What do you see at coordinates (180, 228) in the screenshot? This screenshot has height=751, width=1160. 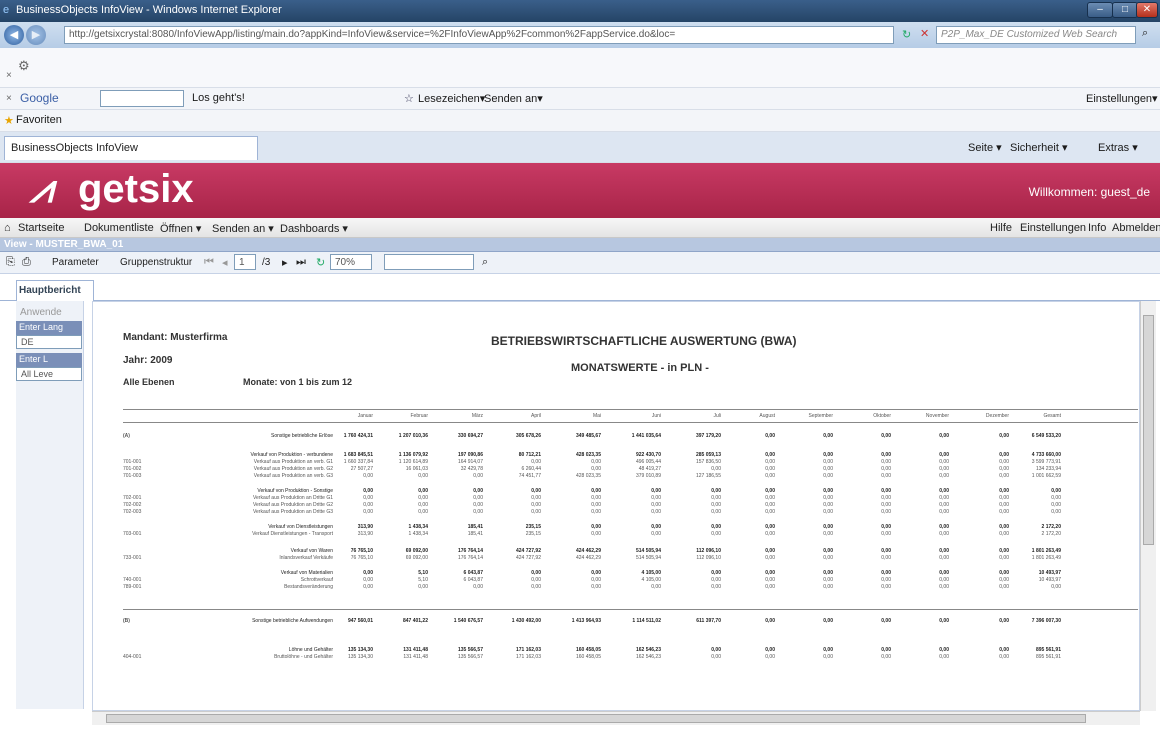 I see `nav-oeffnen: Öffnen ▾` at bounding box center [180, 228].